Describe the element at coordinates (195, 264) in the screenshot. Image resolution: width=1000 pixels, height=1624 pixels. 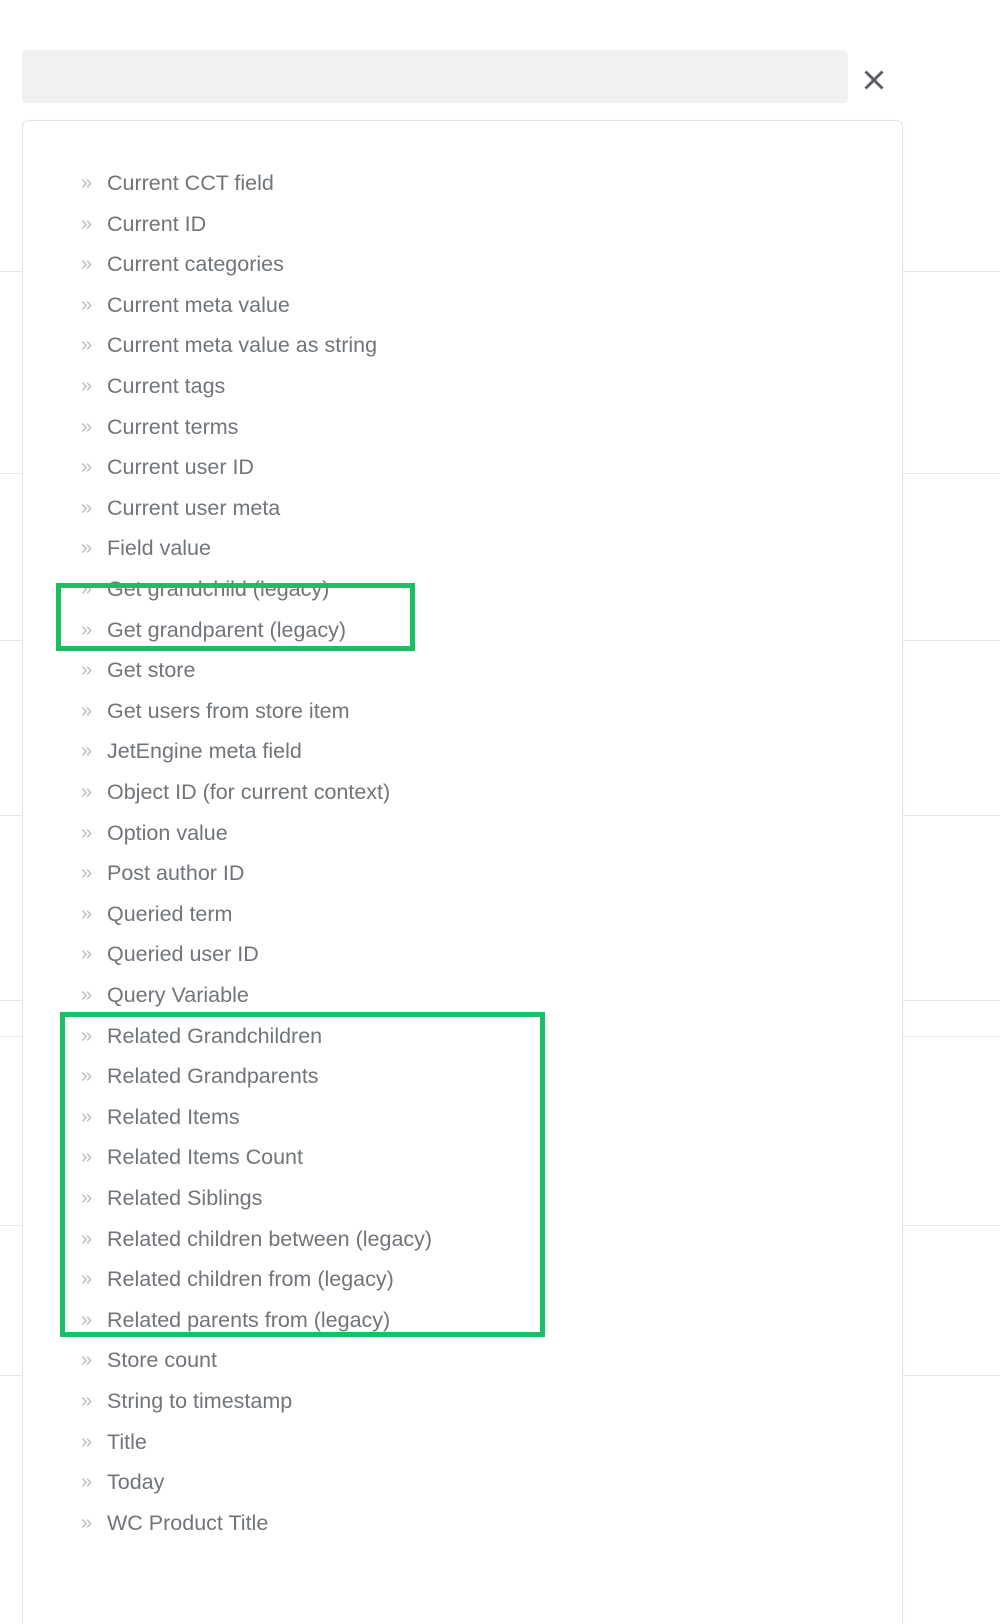
I see `dropdown-option-label: Current categories` at that location.